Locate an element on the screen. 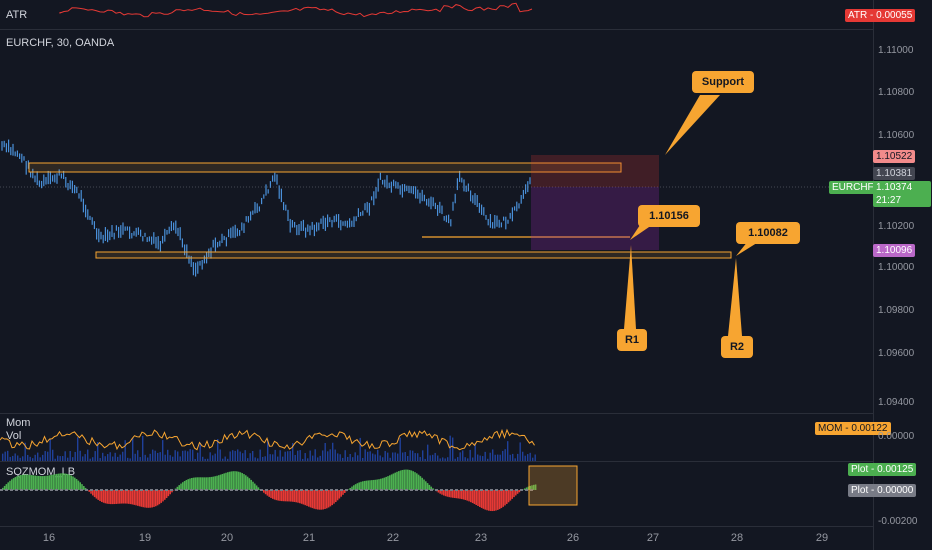 This screenshot has height=550, width=932. time-tick: 26 is located at coordinates (573, 538).